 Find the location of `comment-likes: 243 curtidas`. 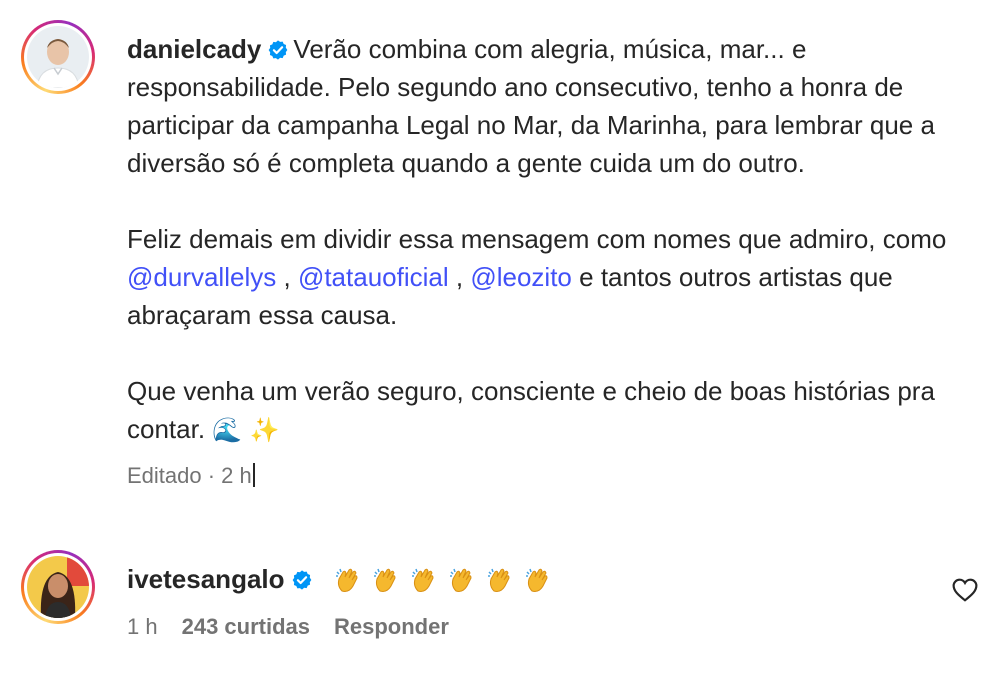

comment-likes: 243 curtidas is located at coordinates (246, 627).